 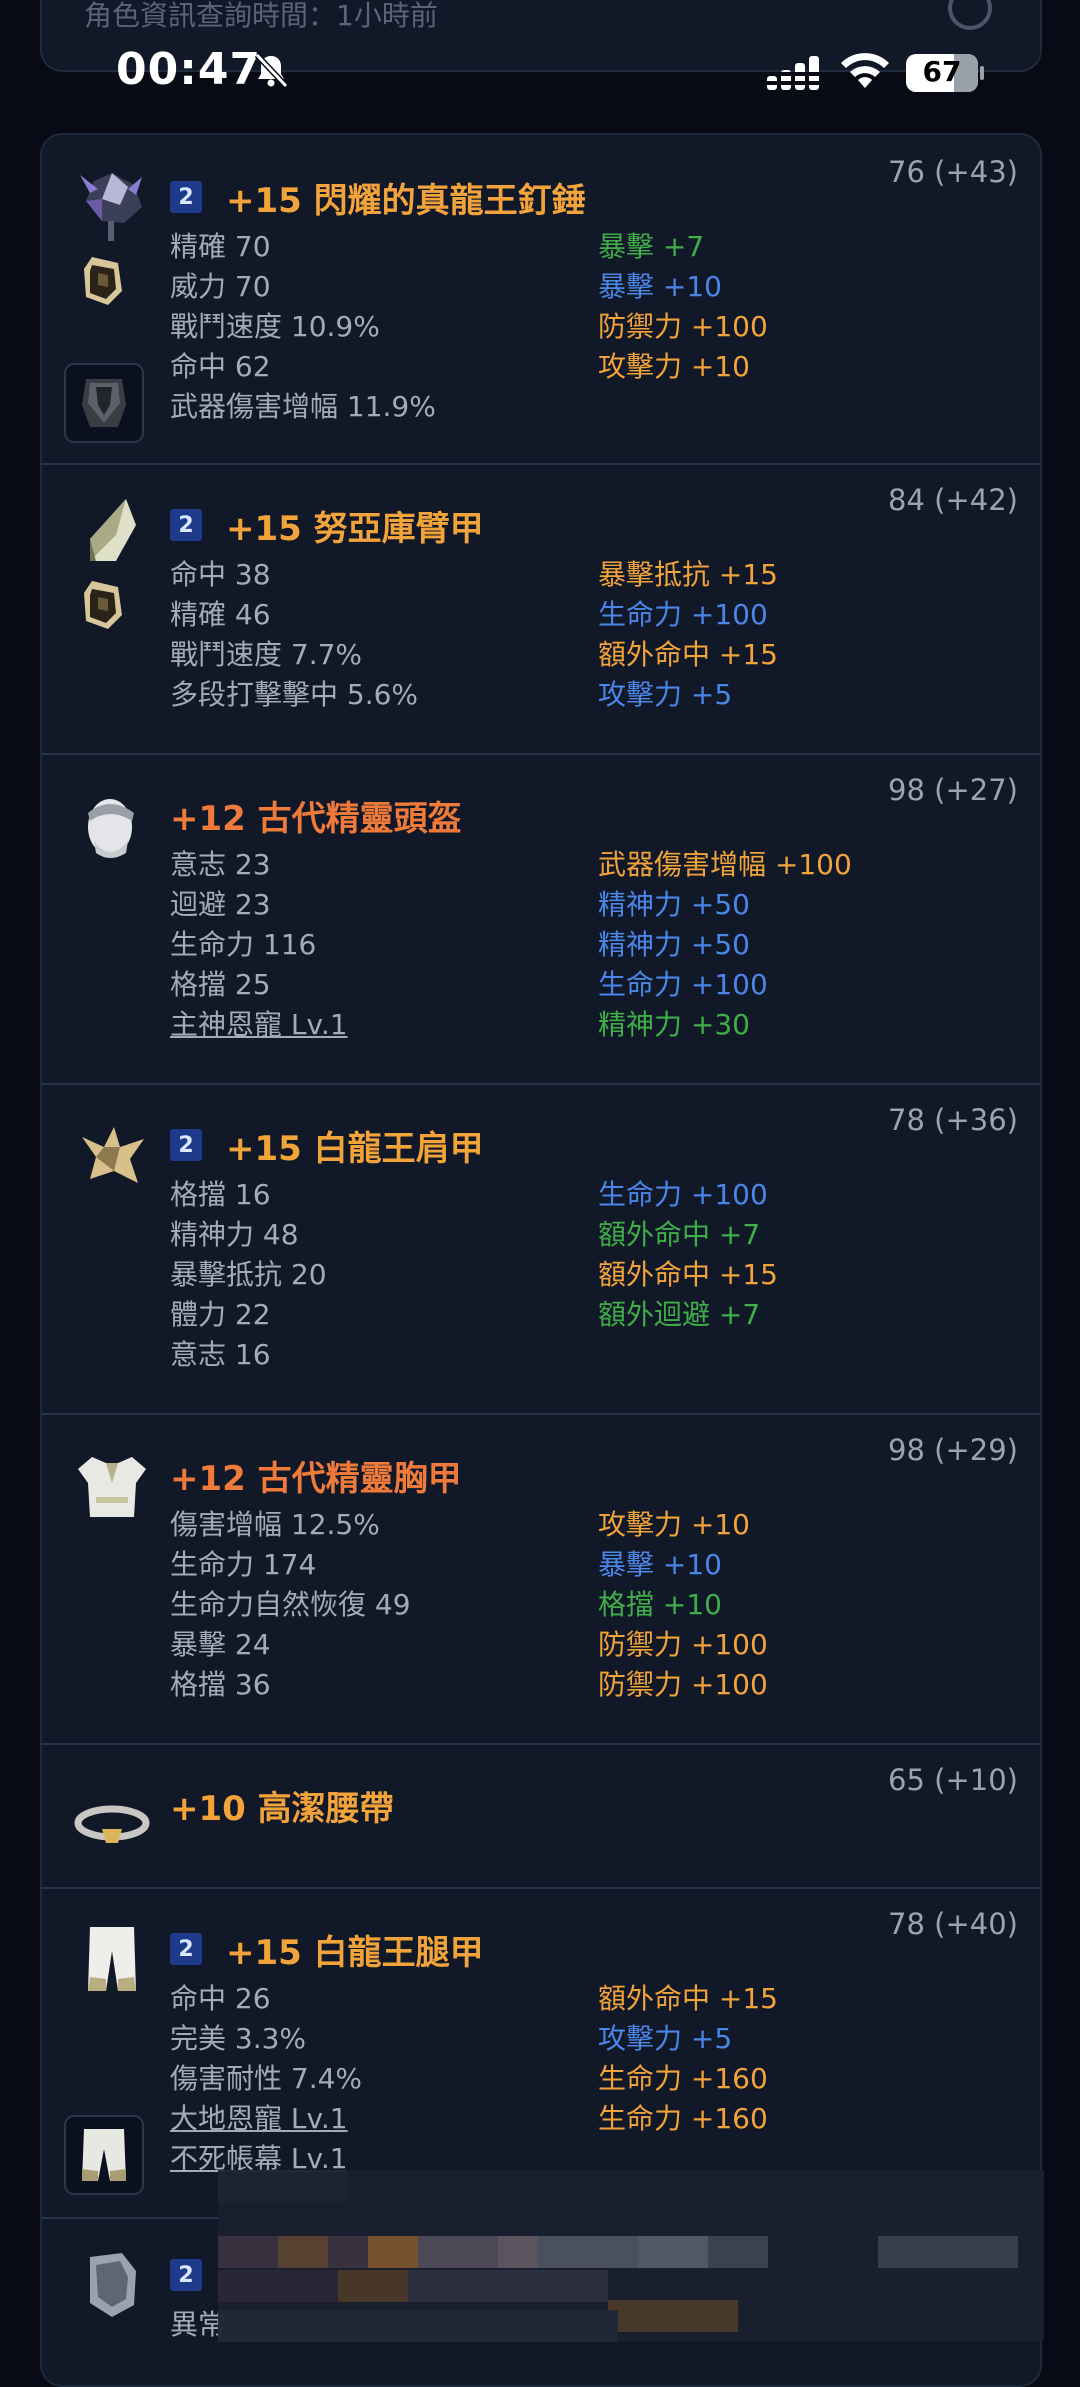 What do you see at coordinates (220, 984) in the screenshot?
I see `stat: 格擋 25` at bounding box center [220, 984].